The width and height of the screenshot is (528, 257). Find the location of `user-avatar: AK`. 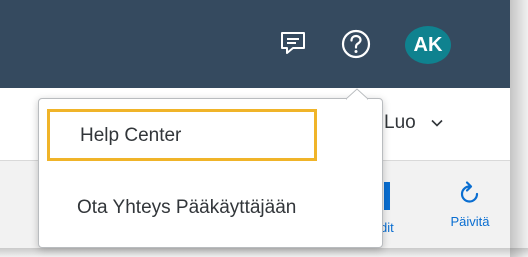

user-avatar: AK is located at coordinates (428, 45).